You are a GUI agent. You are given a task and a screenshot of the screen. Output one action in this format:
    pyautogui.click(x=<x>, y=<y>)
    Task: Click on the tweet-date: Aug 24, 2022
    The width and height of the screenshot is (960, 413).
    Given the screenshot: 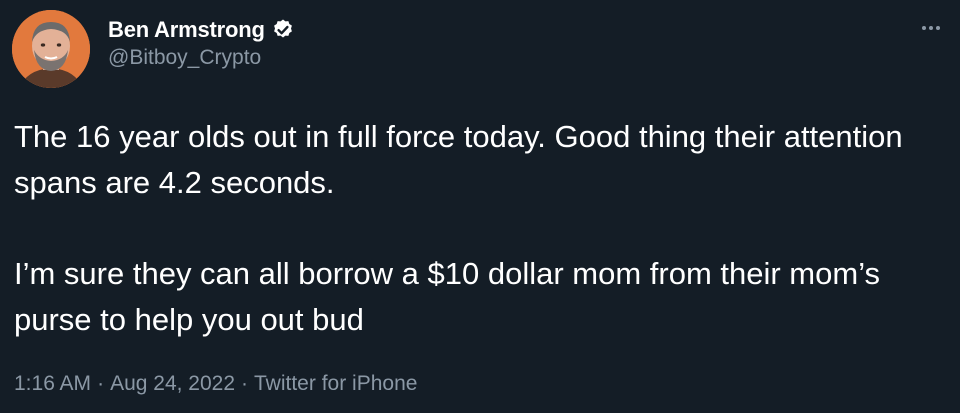 What is the action you would take?
    pyautogui.click(x=172, y=383)
    